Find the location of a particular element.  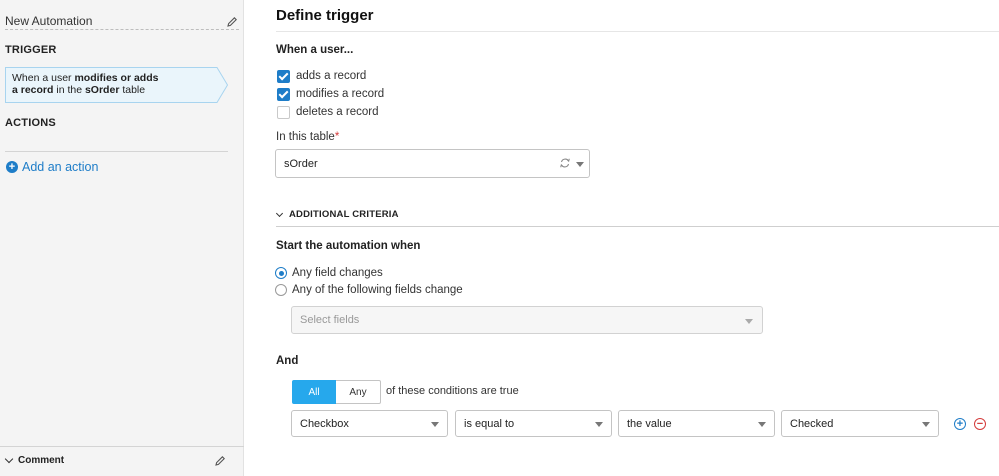

checkbox-label: modifies a record is located at coordinates (340, 94).